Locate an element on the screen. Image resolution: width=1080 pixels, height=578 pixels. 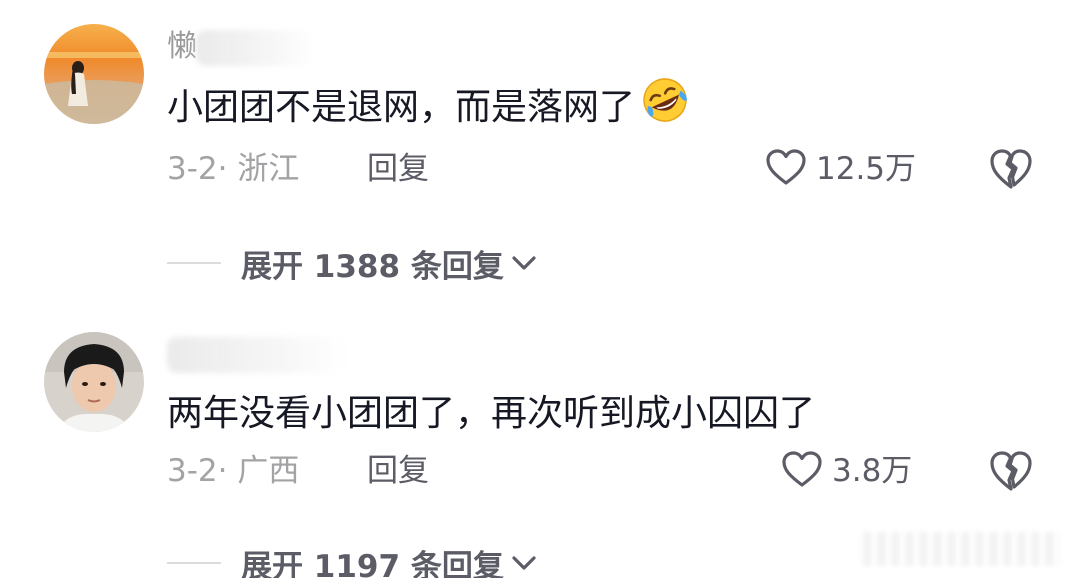
expand-replies-button: 展开 1197 条回复 is located at coordinates (389, 559).